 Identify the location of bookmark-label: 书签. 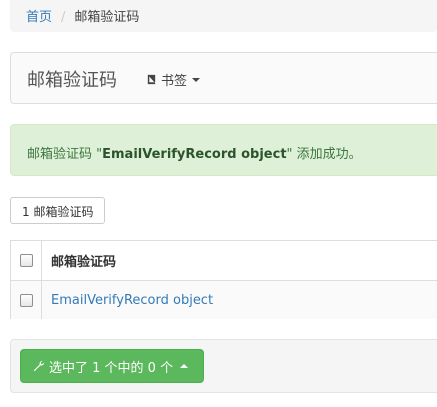
(174, 81).